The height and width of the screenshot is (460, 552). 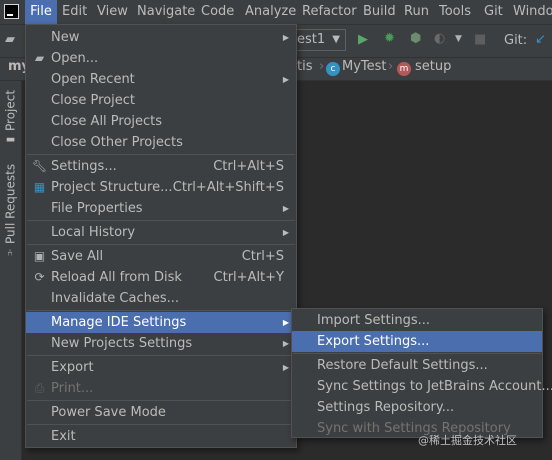 What do you see at coordinates (40, 166) in the screenshot?
I see `wrench-icon: 🔧︎` at bounding box center [40, 166].